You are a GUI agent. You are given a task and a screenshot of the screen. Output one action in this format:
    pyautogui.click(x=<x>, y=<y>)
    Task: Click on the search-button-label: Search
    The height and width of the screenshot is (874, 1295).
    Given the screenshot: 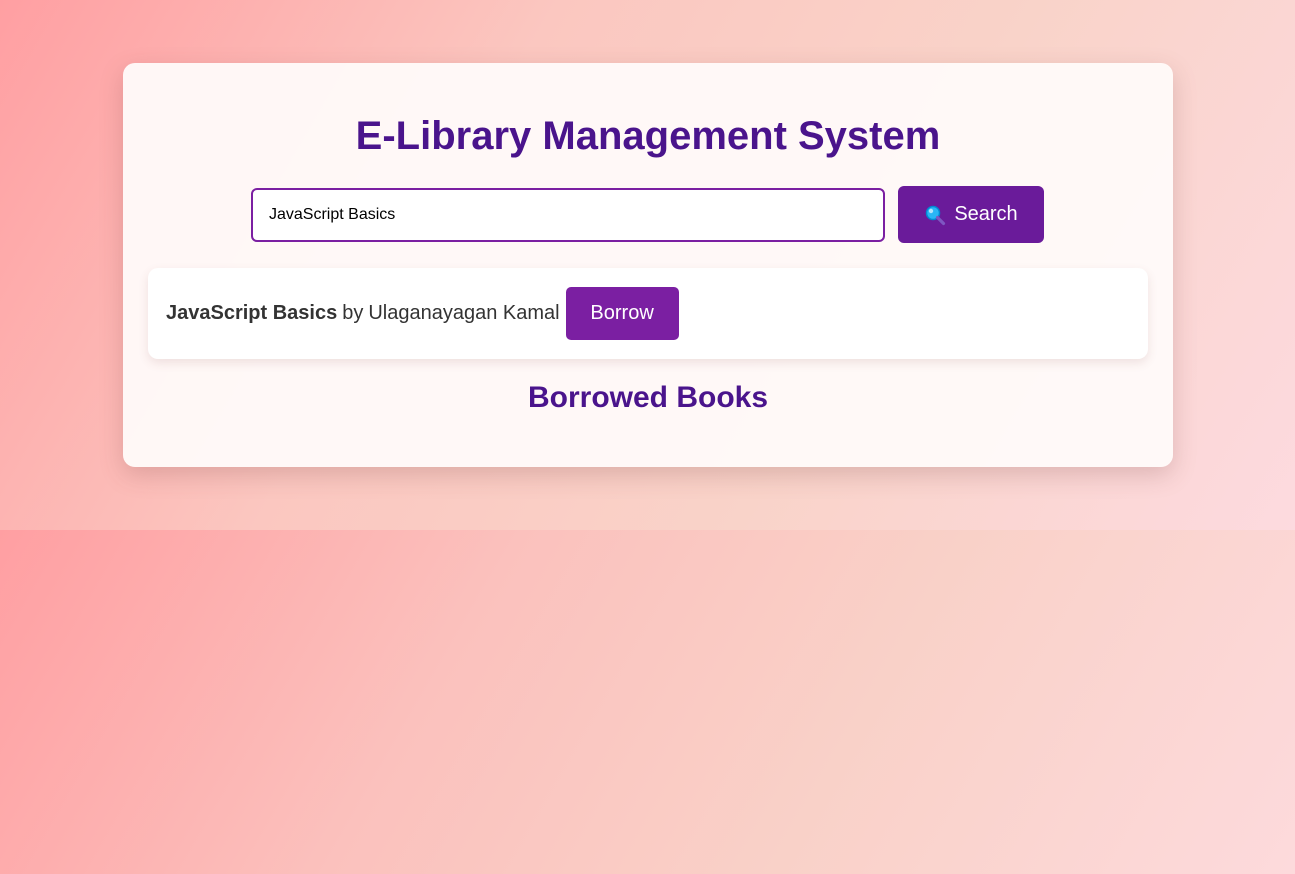 What is the action you would take?
    pyautogui.click(x=986, y=214)
    